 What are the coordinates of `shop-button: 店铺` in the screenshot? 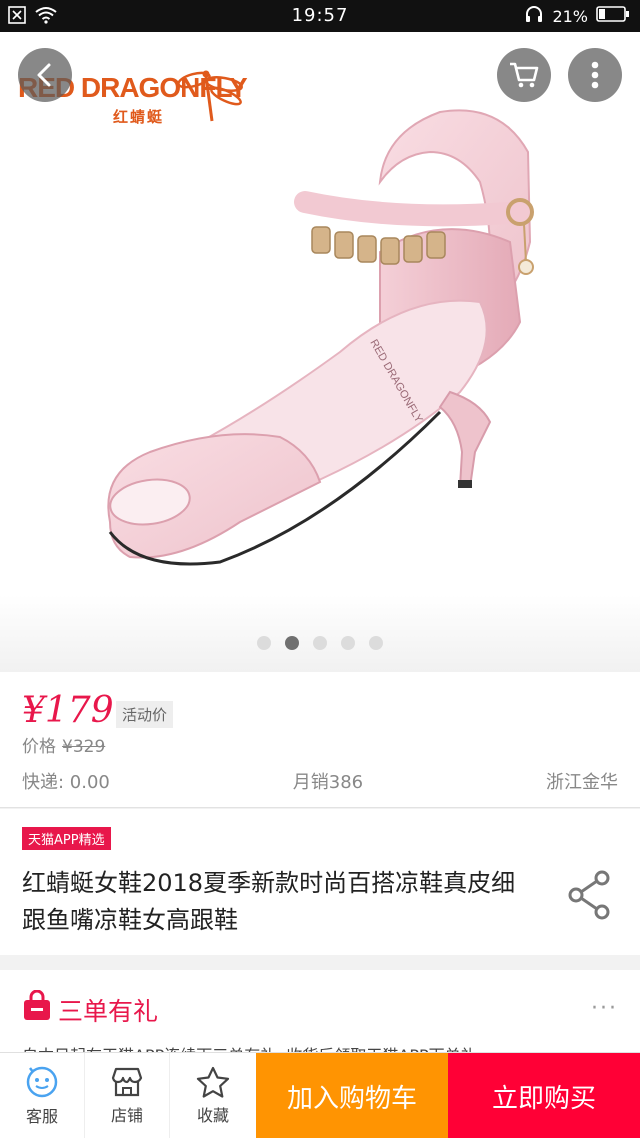 It's located at (127, 1095).